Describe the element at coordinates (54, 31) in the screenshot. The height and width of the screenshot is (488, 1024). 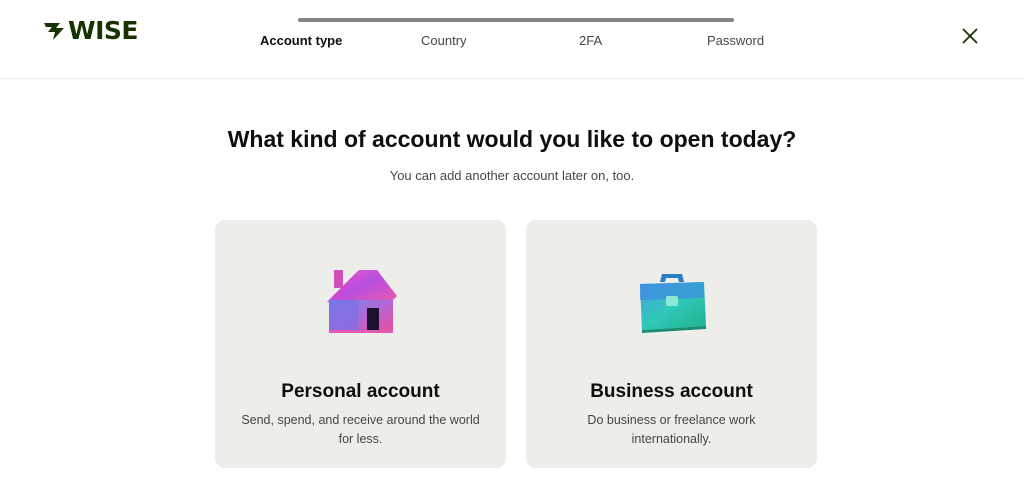
I see `wise-flag-icon` at that location.